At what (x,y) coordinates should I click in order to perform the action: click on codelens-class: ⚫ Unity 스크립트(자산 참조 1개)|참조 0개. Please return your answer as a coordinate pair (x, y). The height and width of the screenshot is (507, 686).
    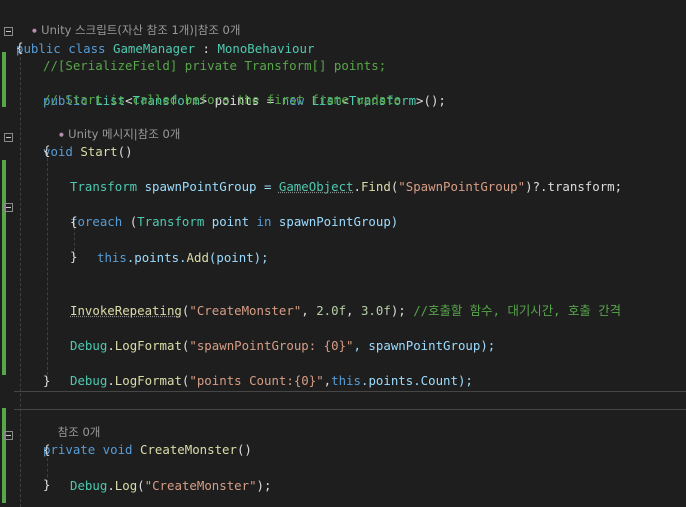
    Looking at the image, I should click on (128, 20).